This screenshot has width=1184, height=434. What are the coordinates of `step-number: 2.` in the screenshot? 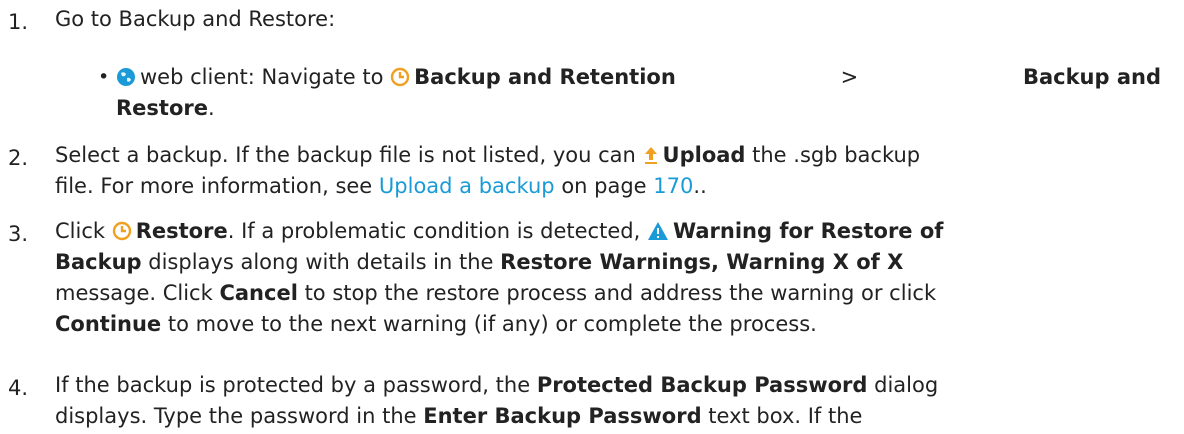 It's located at (18, 158).